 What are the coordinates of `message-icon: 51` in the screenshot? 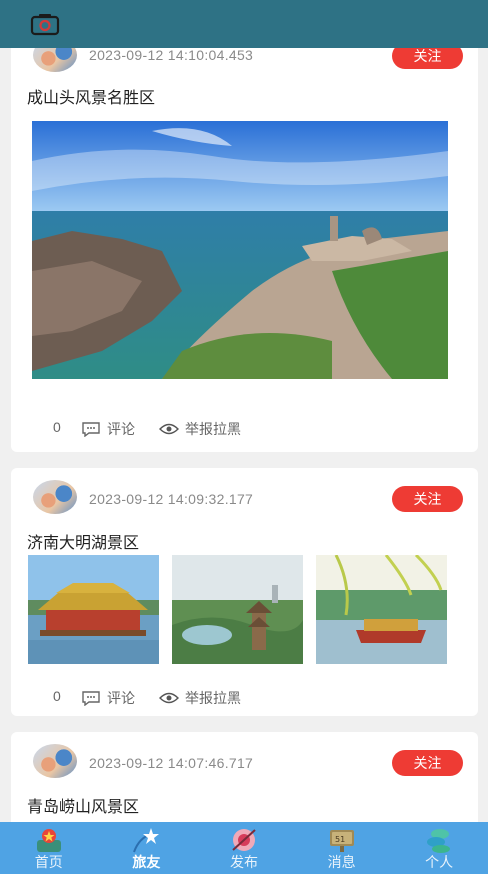 It's located at (341, 841).